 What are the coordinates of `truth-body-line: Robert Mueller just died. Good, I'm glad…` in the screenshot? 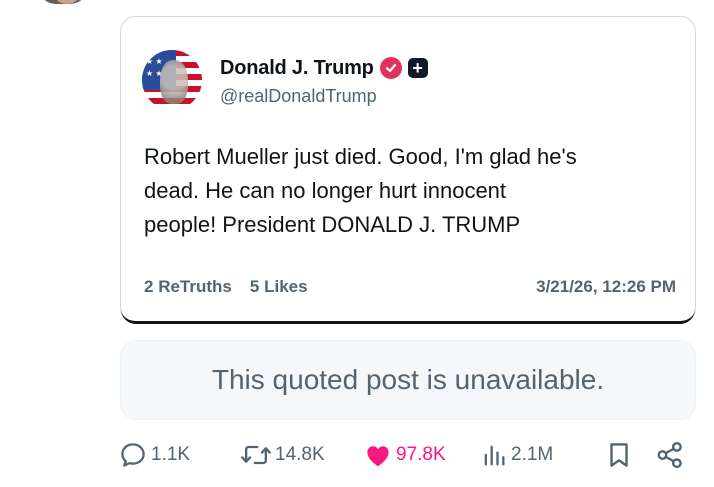 It's located at (360, 156).